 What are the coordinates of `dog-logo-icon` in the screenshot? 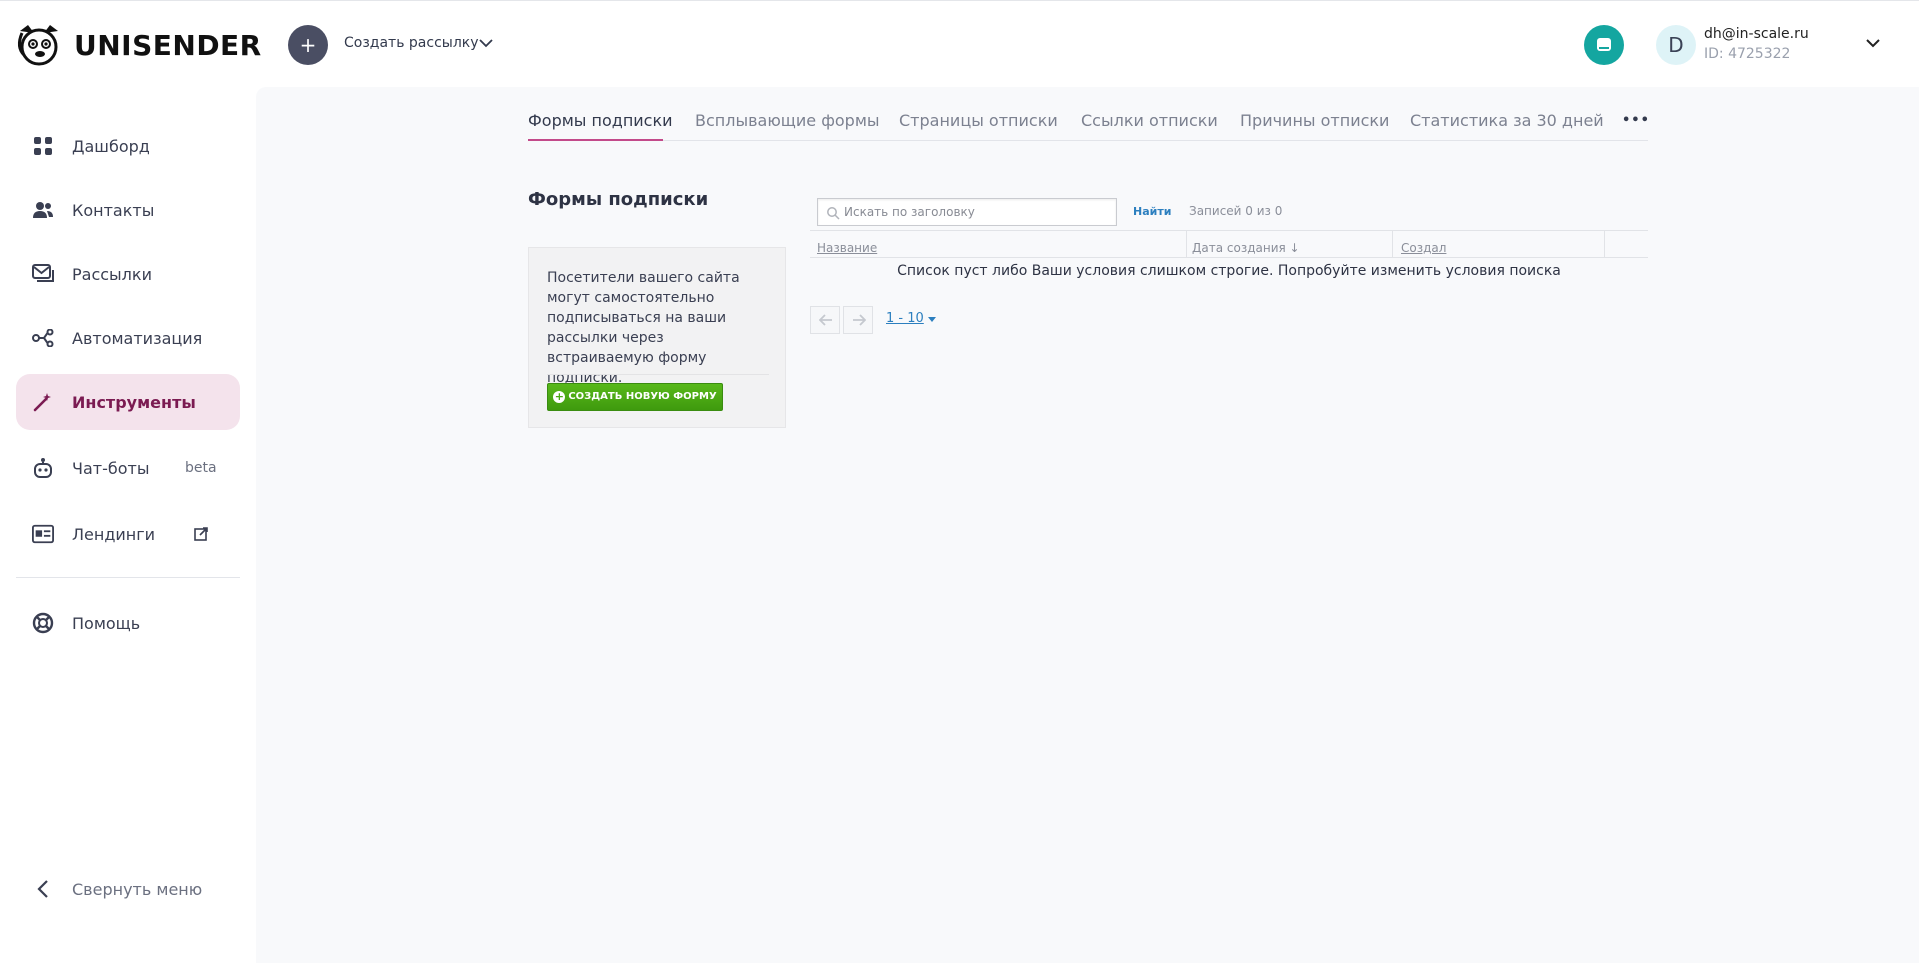 It's located at (37, 45).